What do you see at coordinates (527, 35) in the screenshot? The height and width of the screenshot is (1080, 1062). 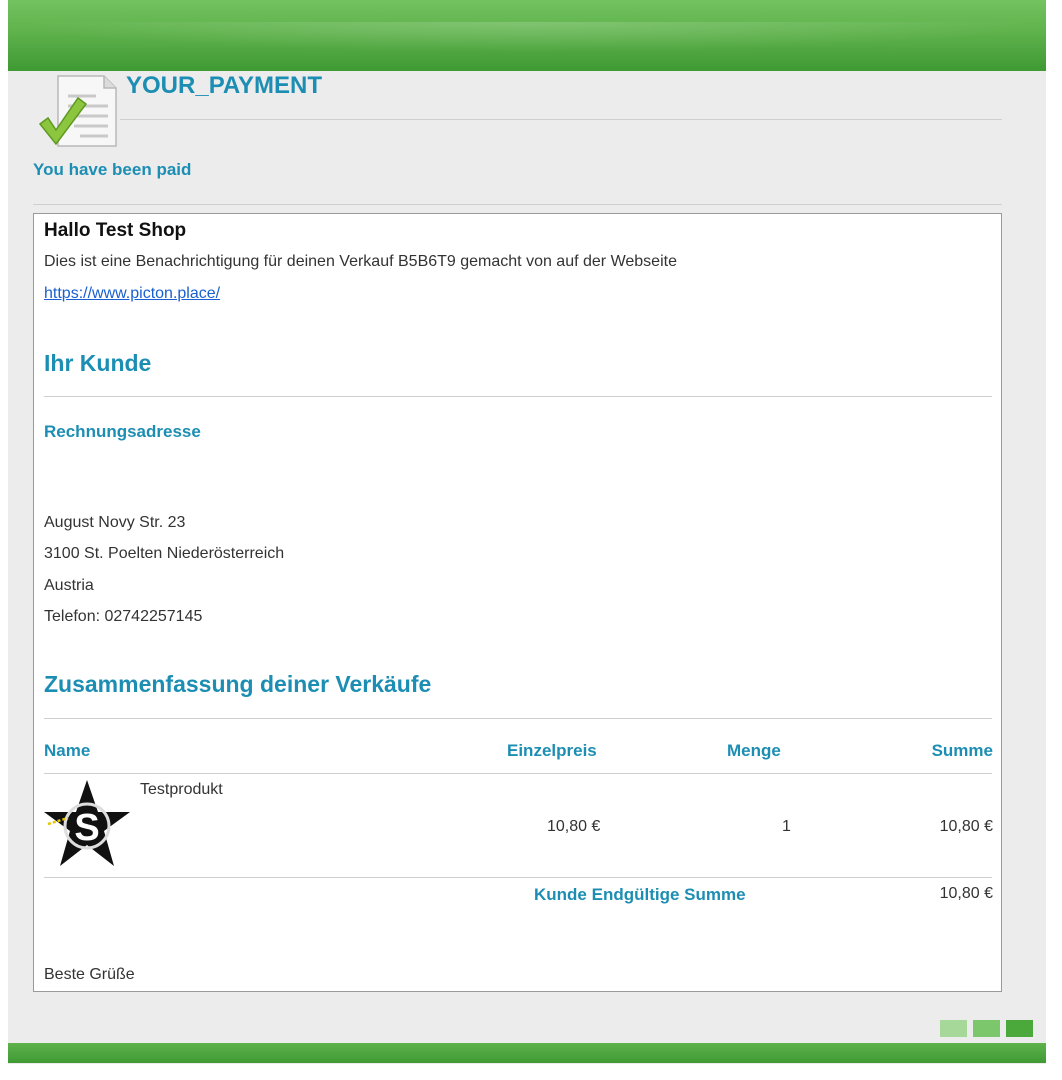 I see `header-band` at bounding box center [527, 35].